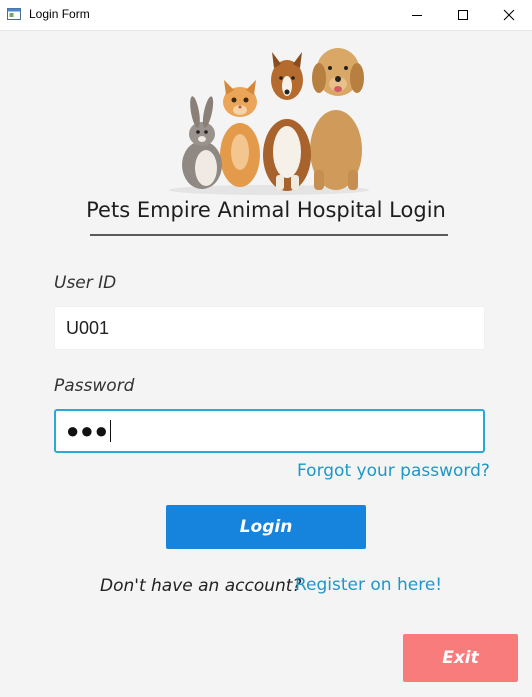 Image resolution: width=532 pixels, height=697 pixels. What do you see at coordinates (94, 386) in the screenshot?
I see `password-label: Password` at bounding box center [94, 386].